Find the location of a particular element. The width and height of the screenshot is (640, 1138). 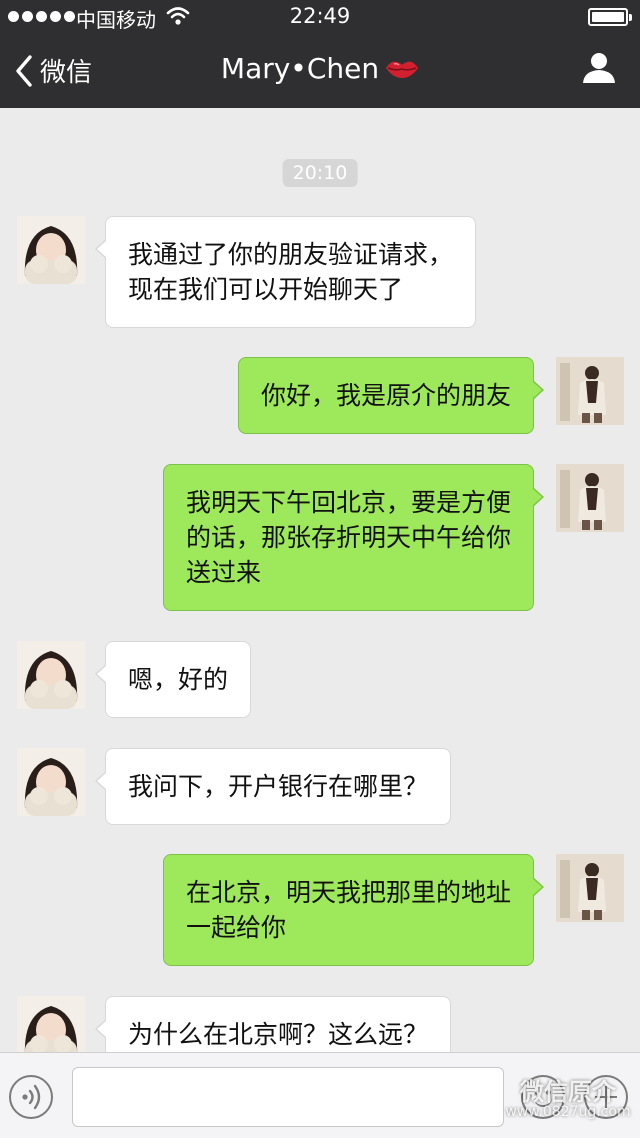

profile-button is located at coordinates (599, 70).